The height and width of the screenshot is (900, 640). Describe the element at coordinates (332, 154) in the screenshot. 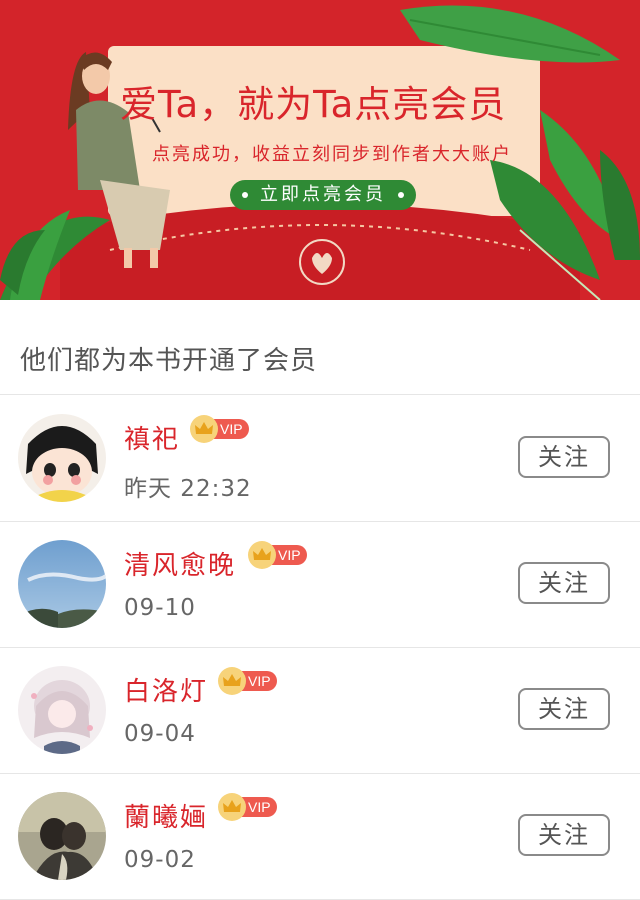

I see `banner-subtitle: 点亮成功，收益立刻同步到作者大大账户` at that location.